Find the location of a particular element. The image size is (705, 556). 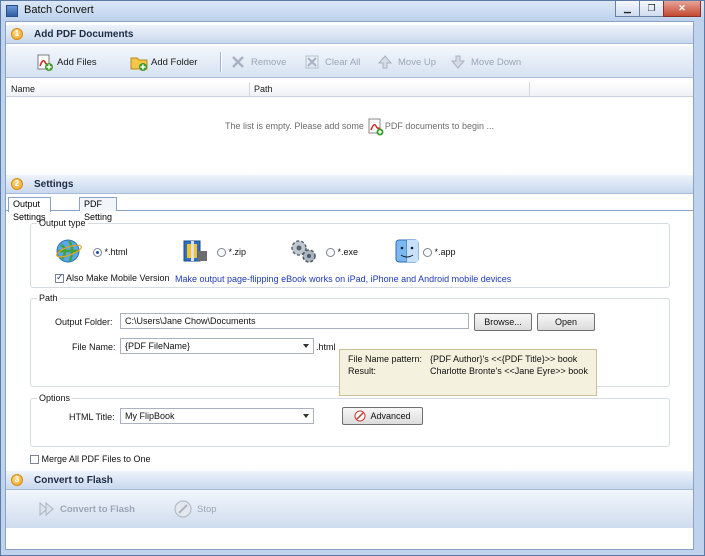

output-option-zip: *.zip is located at coordinates (232, 252).